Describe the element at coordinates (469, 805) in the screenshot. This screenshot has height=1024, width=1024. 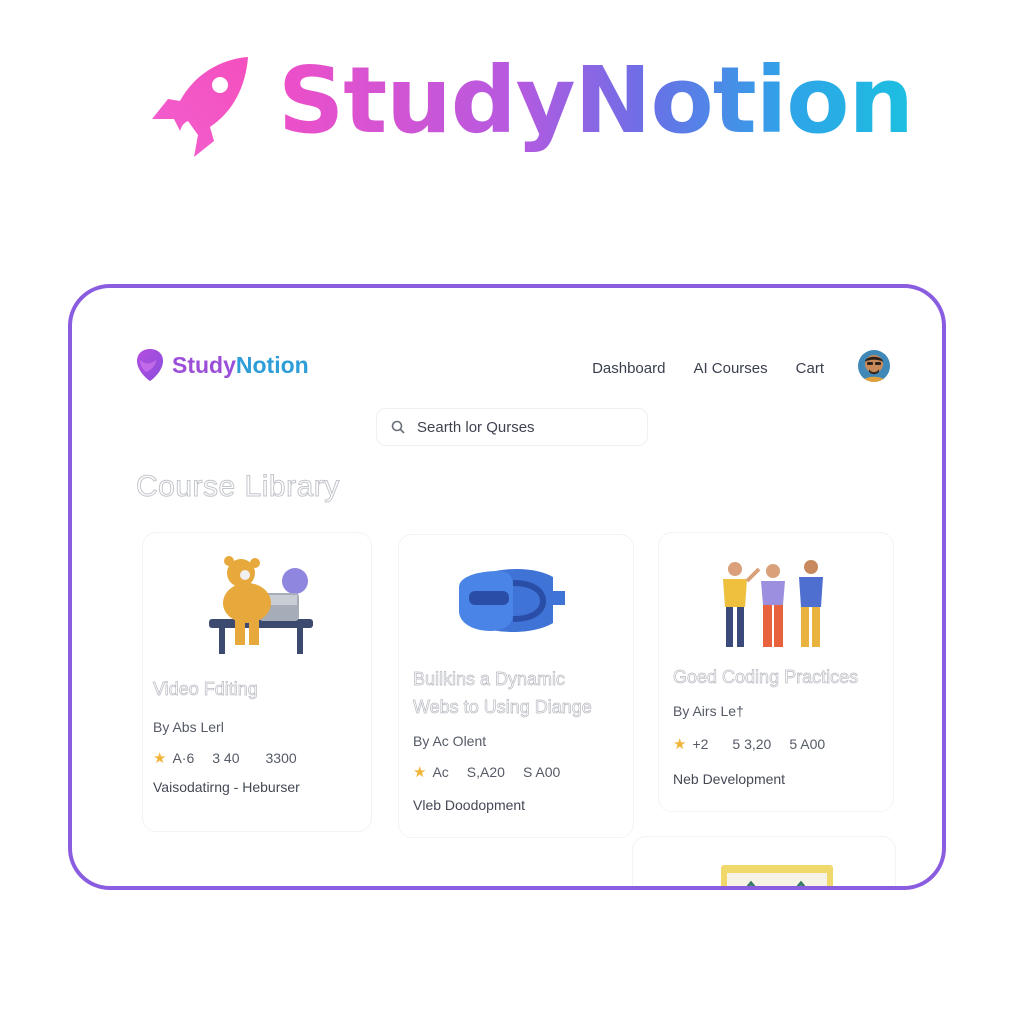
I see `course-category: Vleb Doodopment` at that location.